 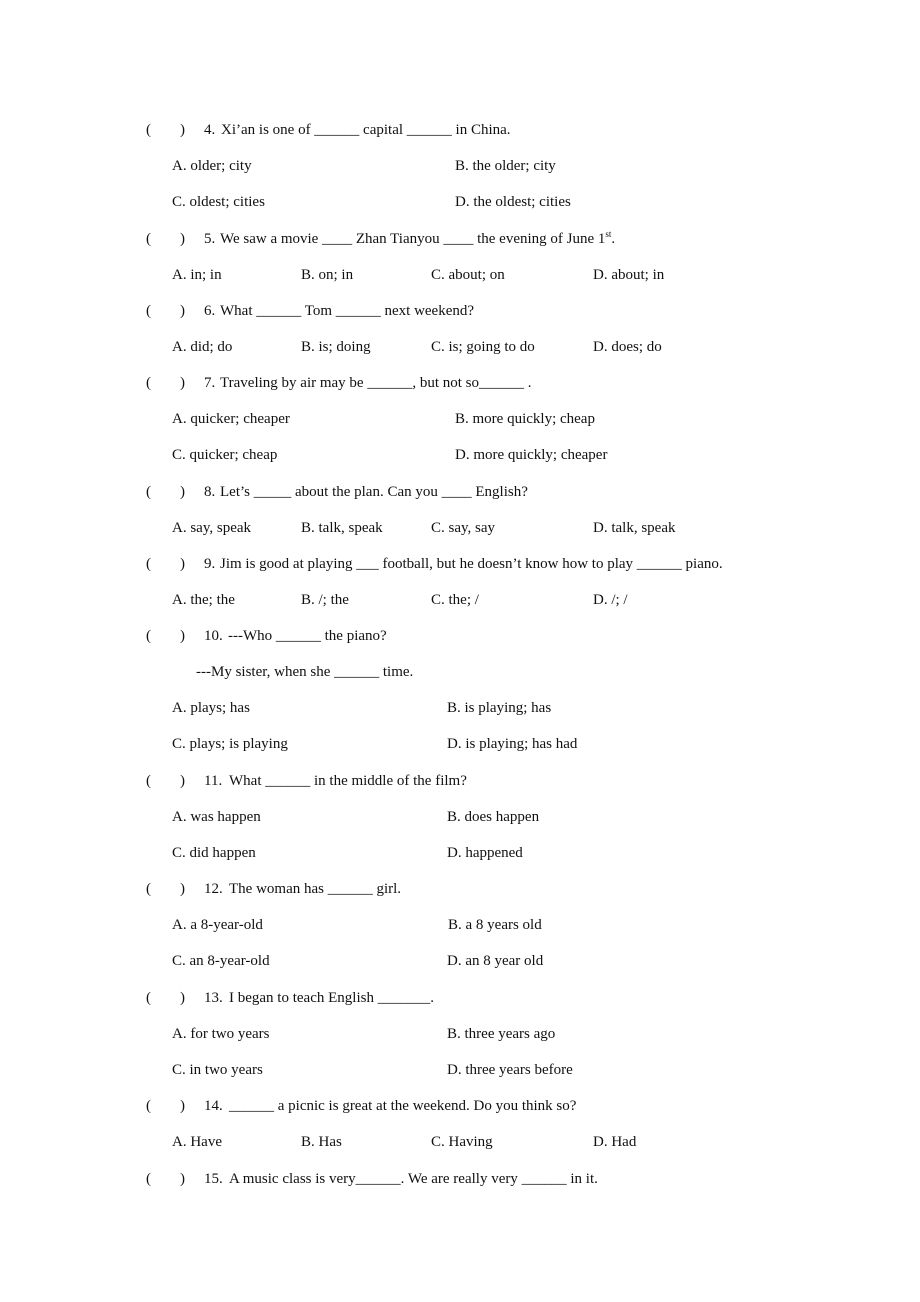 What do you see at coordinates (348, 781) in the screenshot?
I see `question-text: What ______ in the middle of the film?` at bounding box center [348, 781].